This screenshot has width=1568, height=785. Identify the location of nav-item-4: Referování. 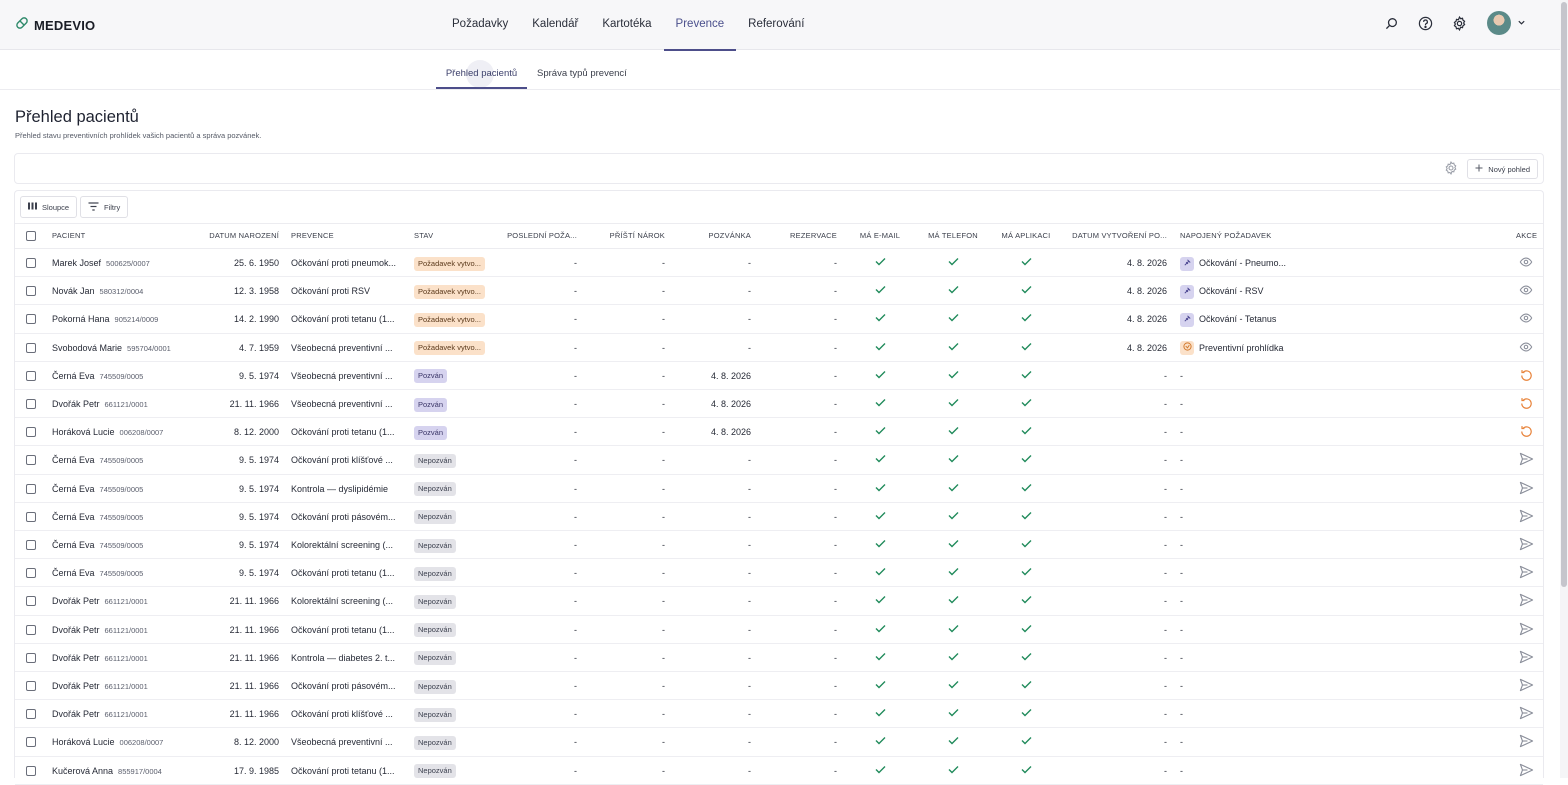
(776, 25).